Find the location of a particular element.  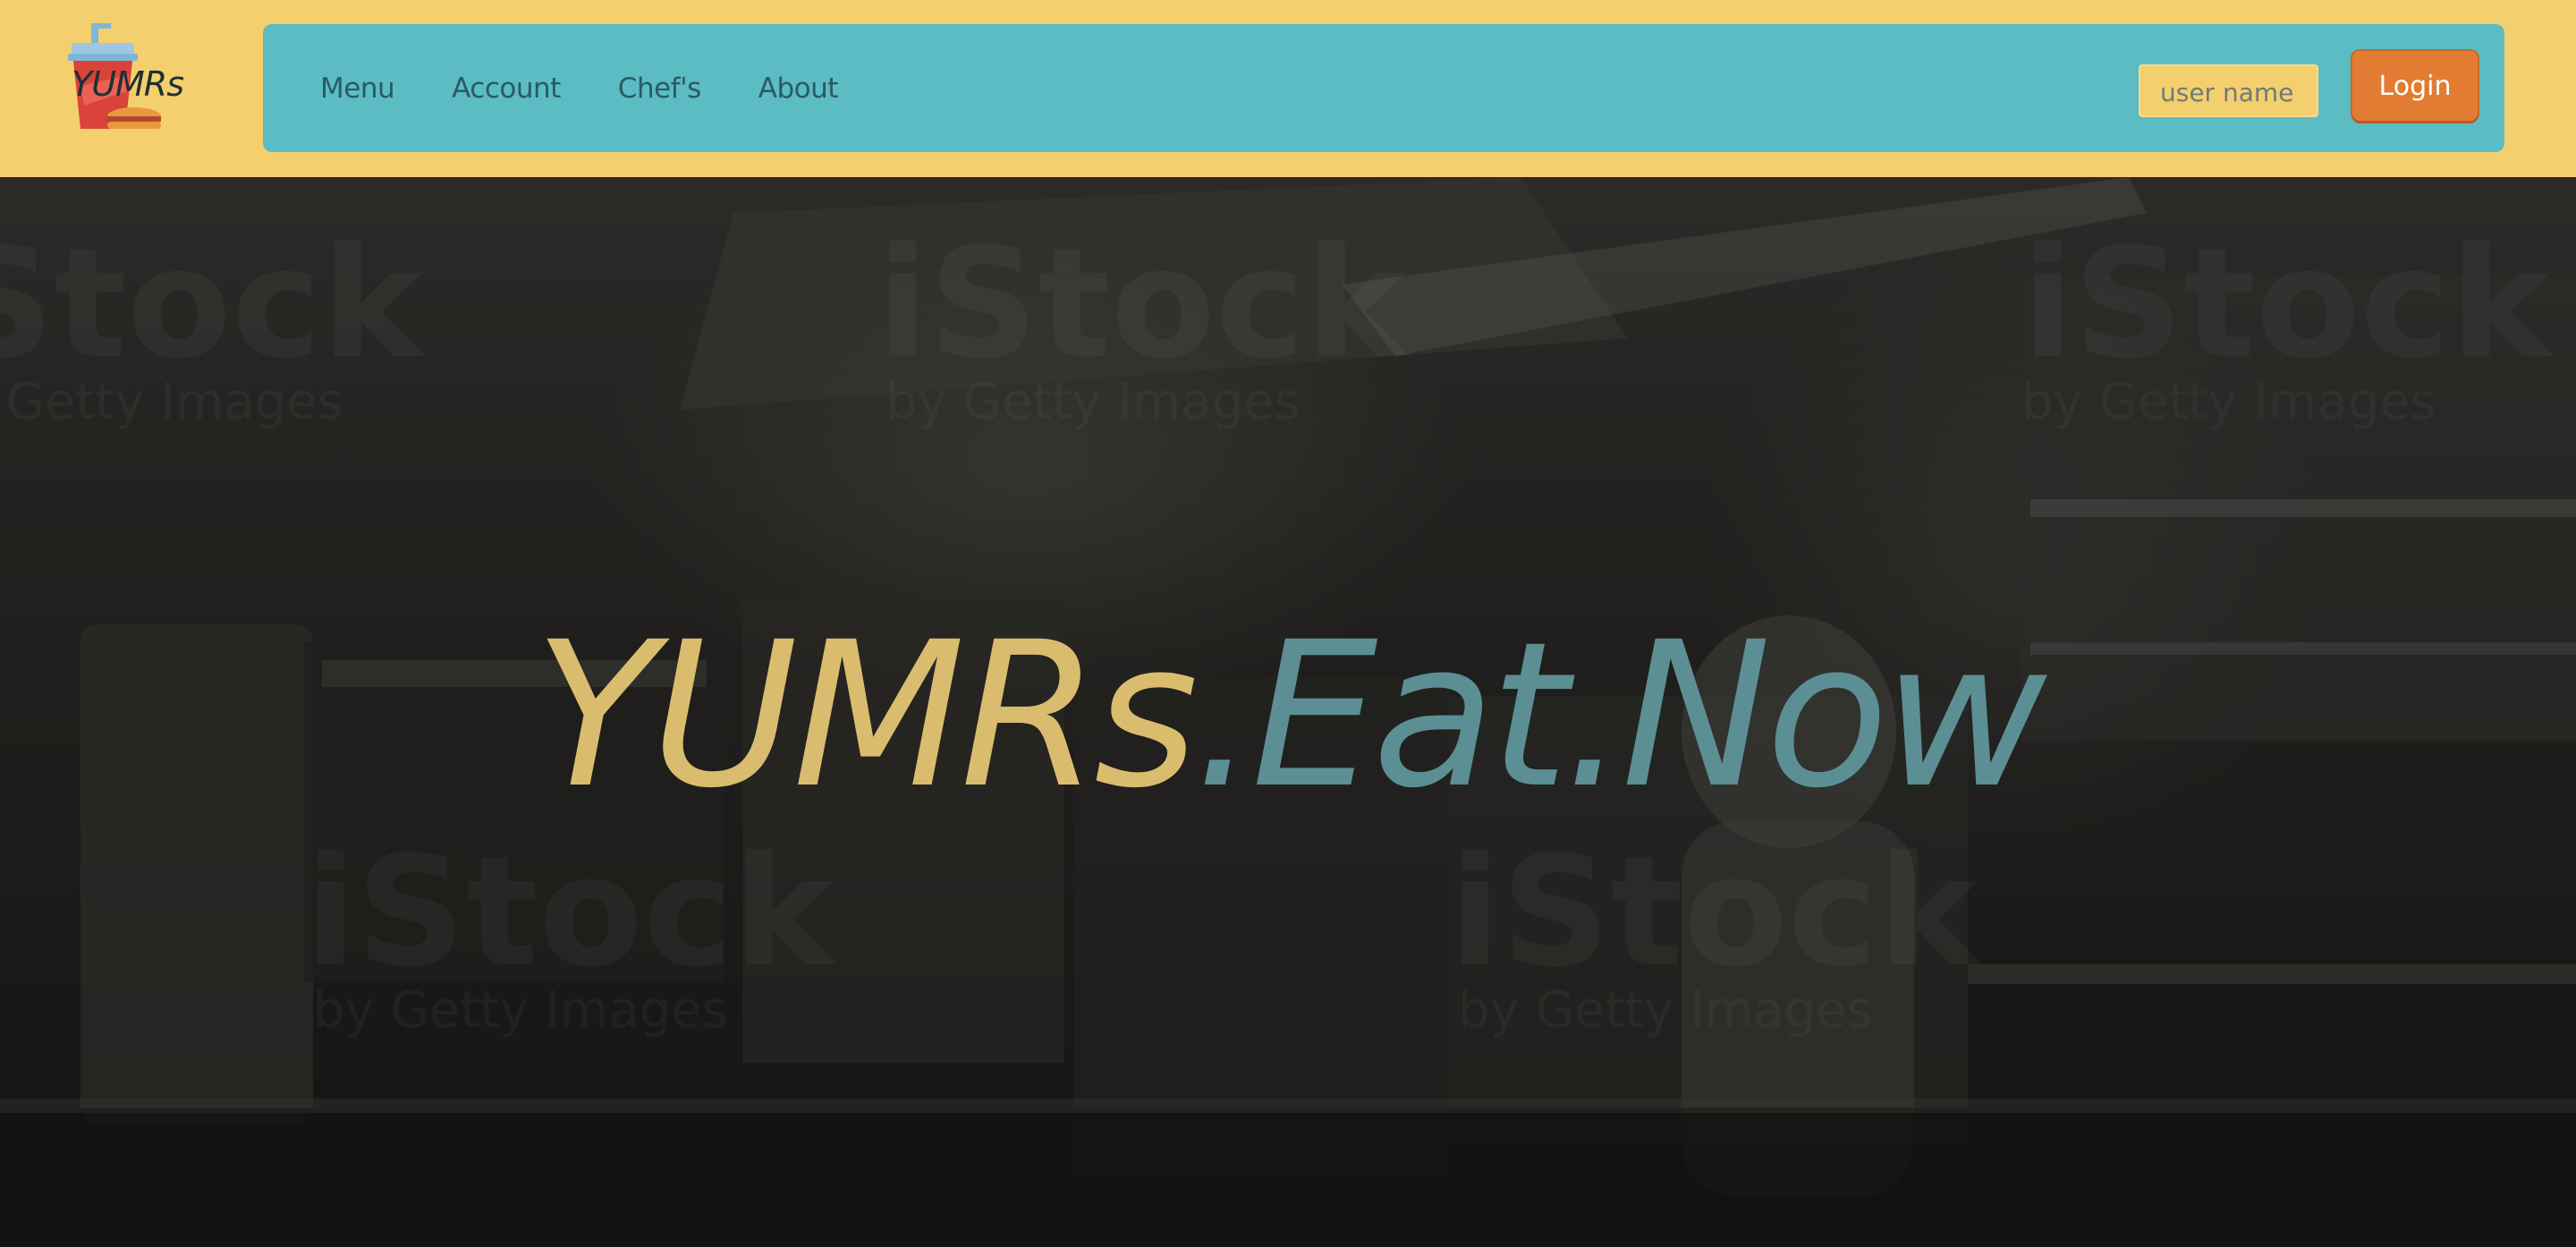

hero-title-brand: YUMRs is located at coordinates (866, 715).